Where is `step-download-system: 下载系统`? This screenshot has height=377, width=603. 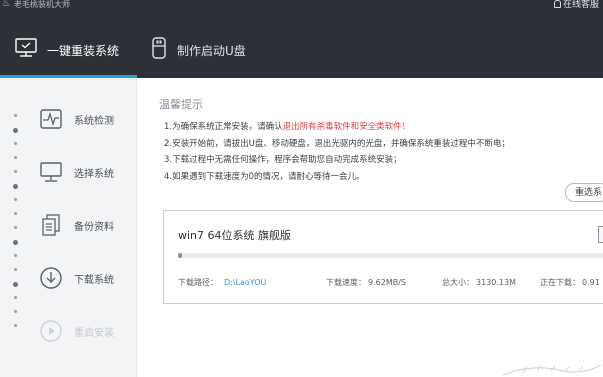
step-download-system: 下载系统 is located at coordinates (76, 278).